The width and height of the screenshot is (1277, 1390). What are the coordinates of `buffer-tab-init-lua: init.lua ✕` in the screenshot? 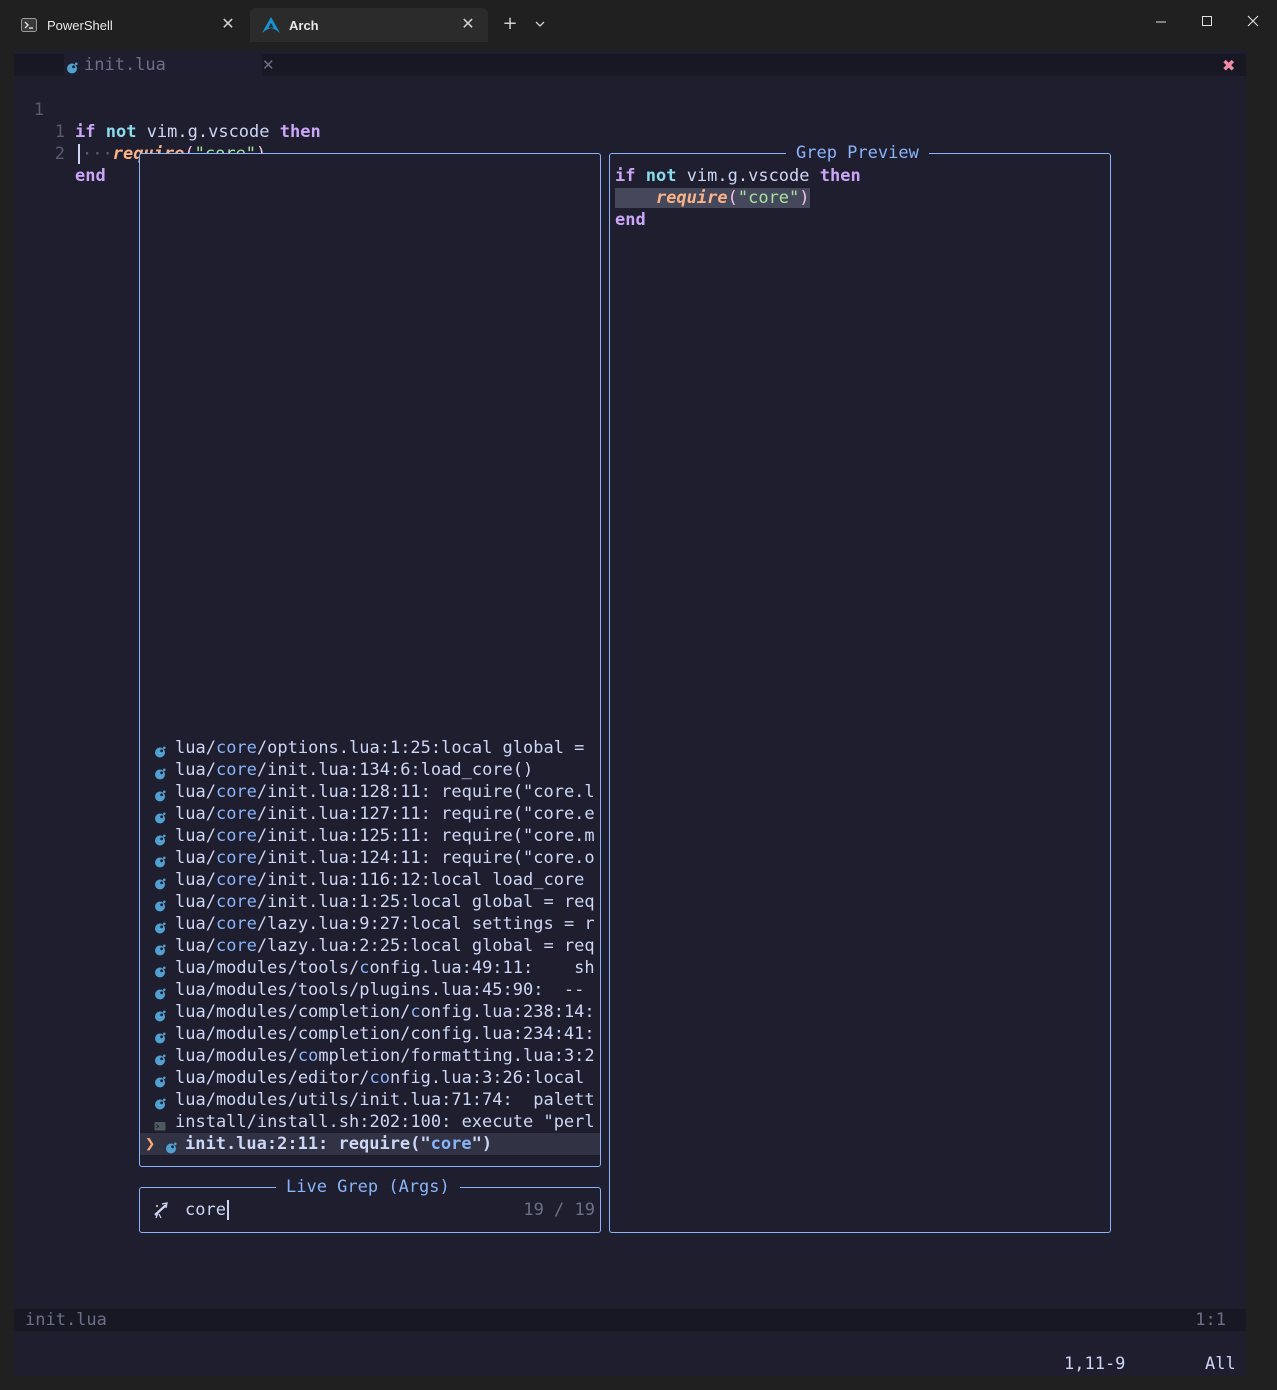 It's located at (169, 66).